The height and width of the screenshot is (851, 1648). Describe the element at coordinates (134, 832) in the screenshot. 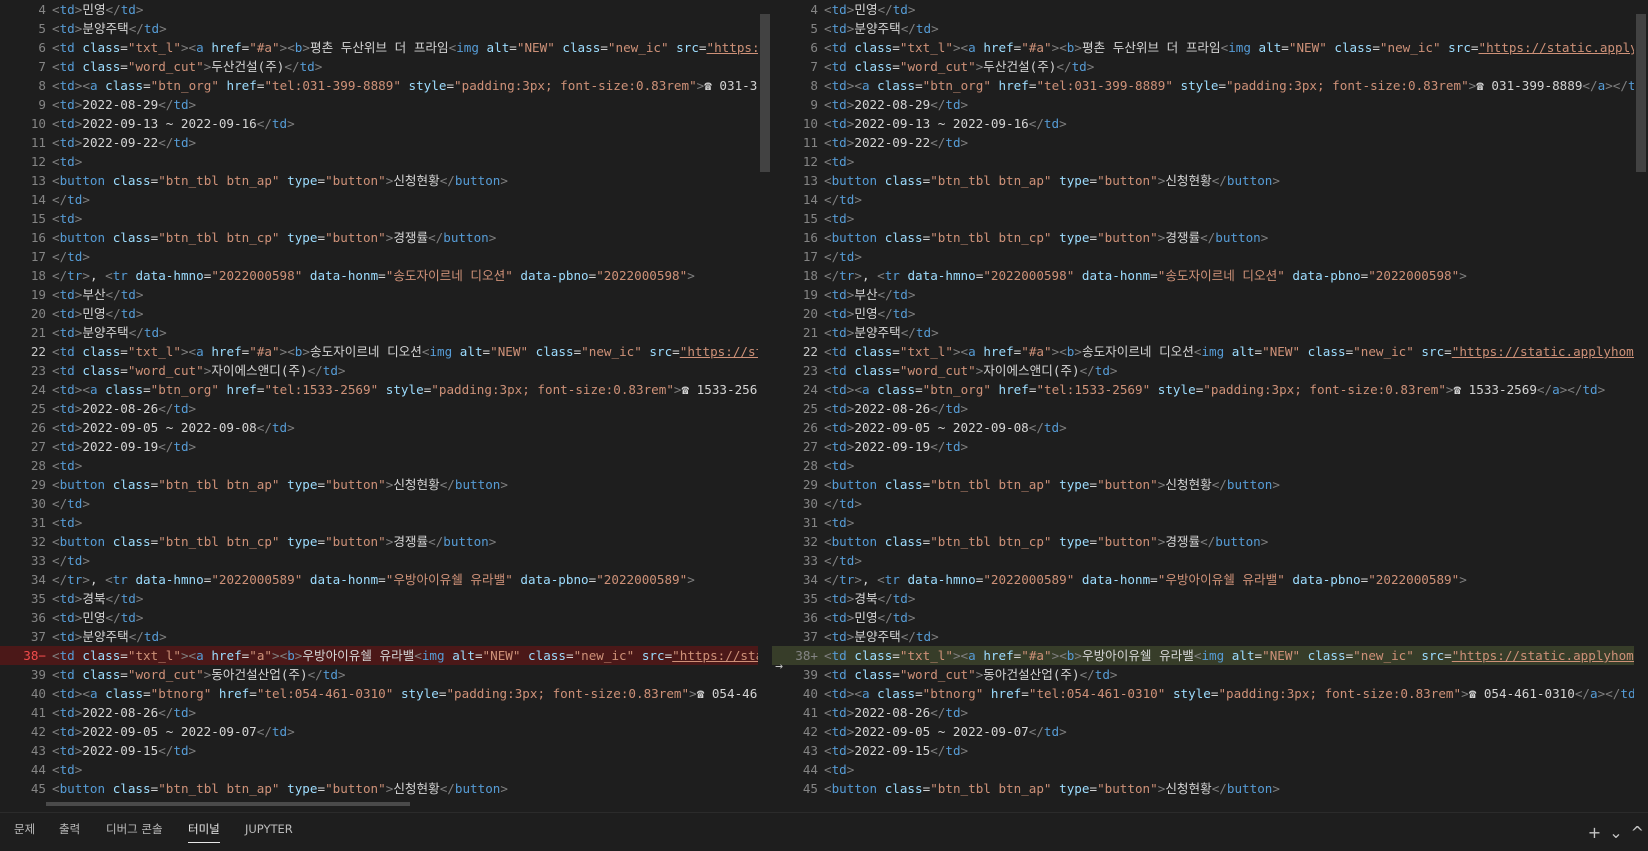

I see `tab-debug-console: 디버그 콘솔` at that location.